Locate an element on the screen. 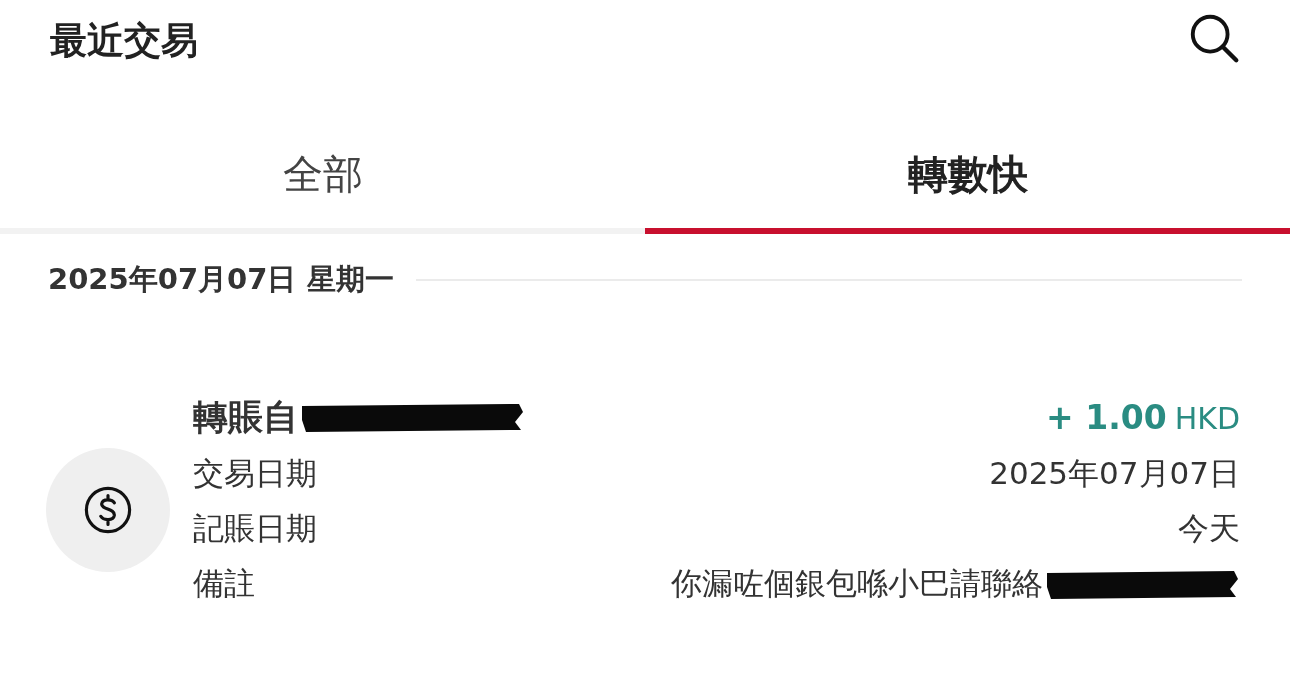  detail-value: 今天 is located at coordinates (1209, 528).